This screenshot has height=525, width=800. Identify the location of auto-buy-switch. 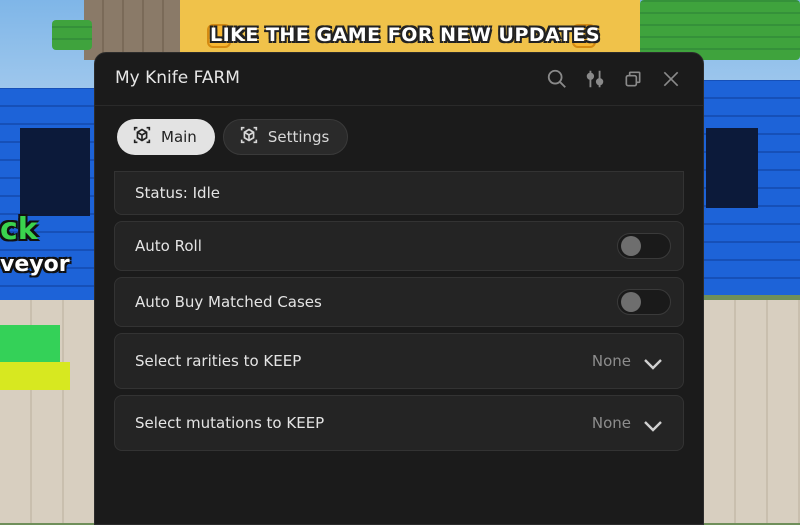
(644, 302).